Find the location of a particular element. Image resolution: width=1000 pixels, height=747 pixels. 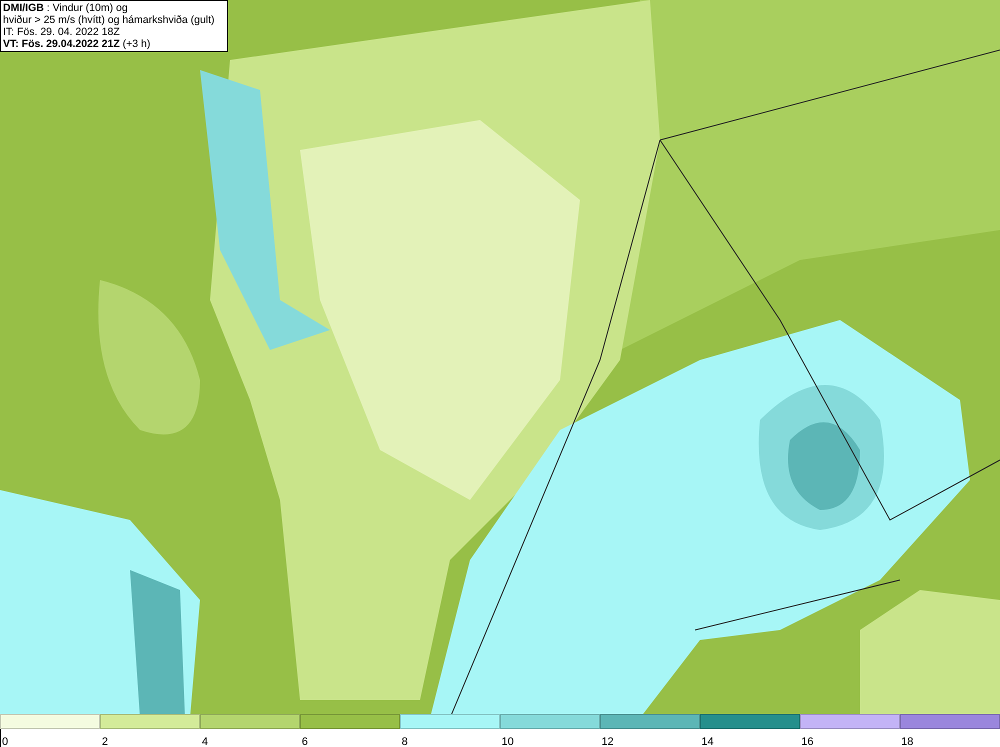

legend-tick-label: 6 is located at coordinates (304, 741).